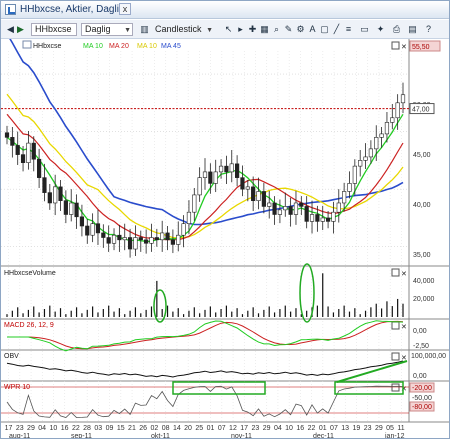  I want to click on period-value: Daglig, so click(98, 29).